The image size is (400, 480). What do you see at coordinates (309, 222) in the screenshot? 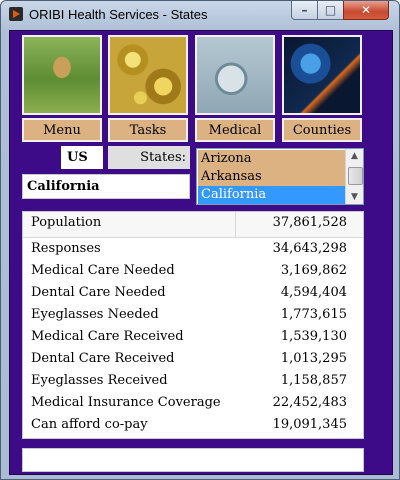
I see `population-value: 37,861,528` at bounding box center [309, 222].